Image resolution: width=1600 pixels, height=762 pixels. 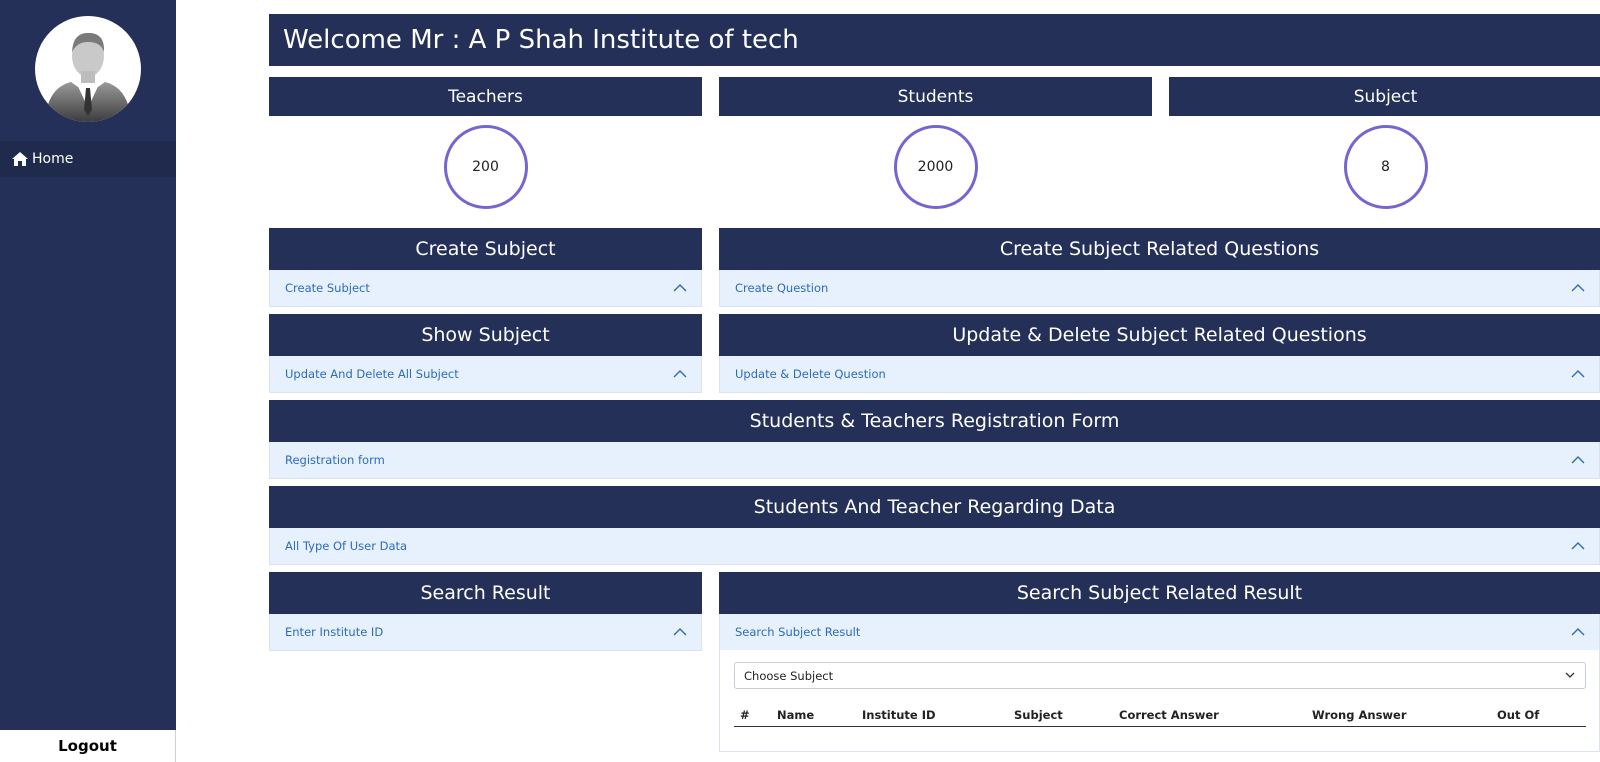 I want to click on column-header: Out Of, so click(x=1518, y=715).